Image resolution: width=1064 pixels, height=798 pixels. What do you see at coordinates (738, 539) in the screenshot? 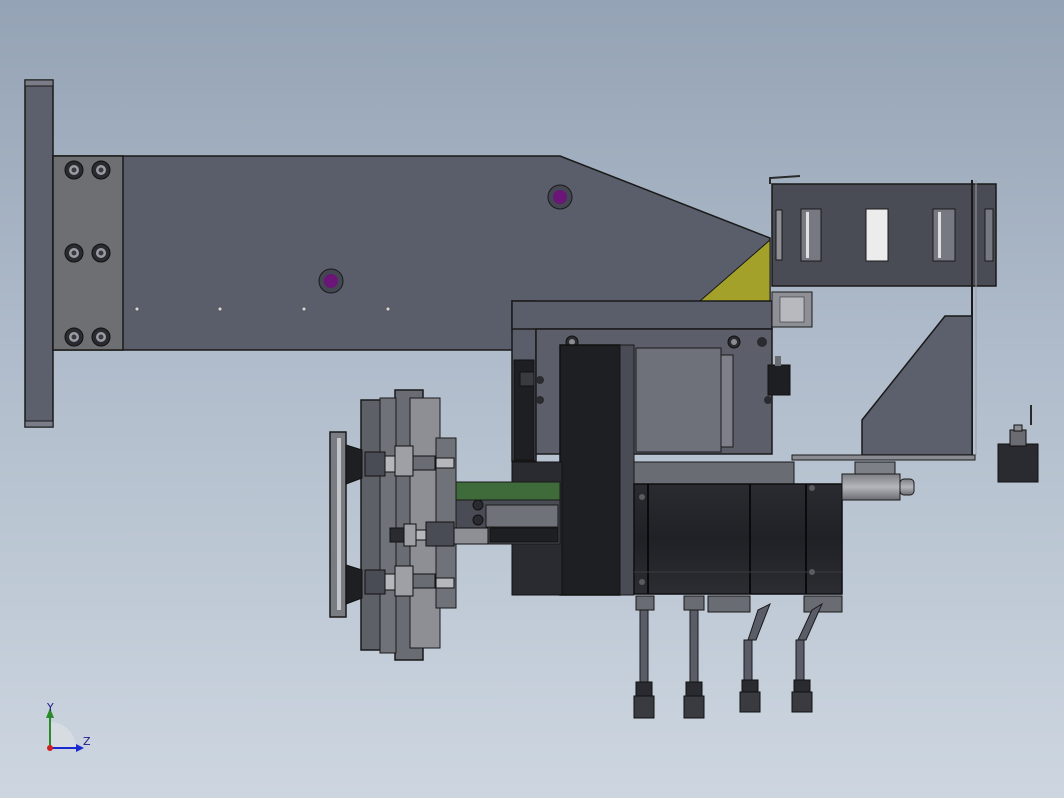
I see `servo-motor` at bounding box center [738, 539].